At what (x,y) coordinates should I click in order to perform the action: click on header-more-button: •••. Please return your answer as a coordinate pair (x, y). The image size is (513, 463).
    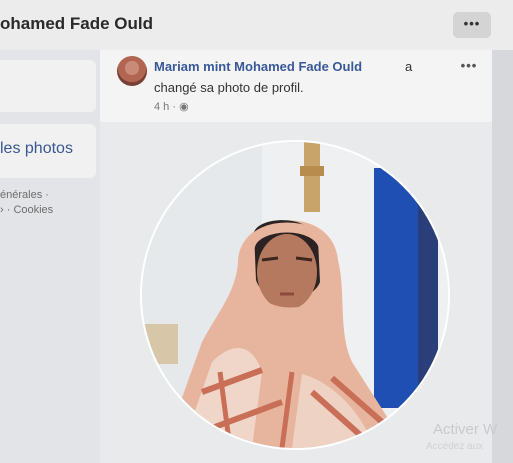
    Looking at the image, I should click on (472, 25).